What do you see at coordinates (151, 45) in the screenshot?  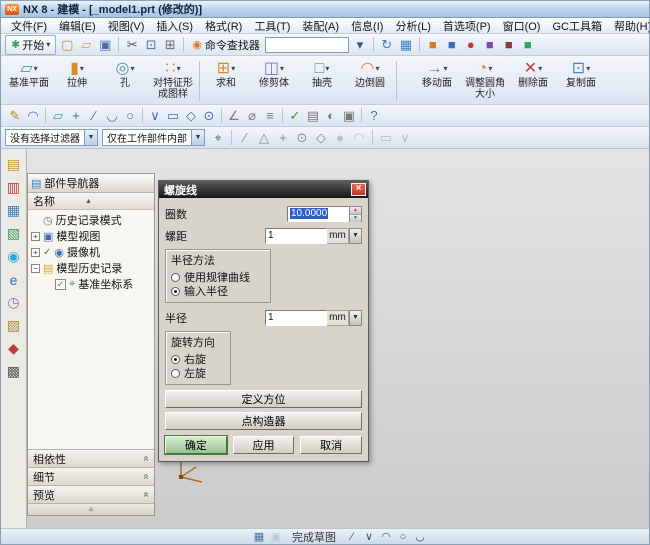 I see `copy-icon: ⊡` at bounding box center [151, 45].